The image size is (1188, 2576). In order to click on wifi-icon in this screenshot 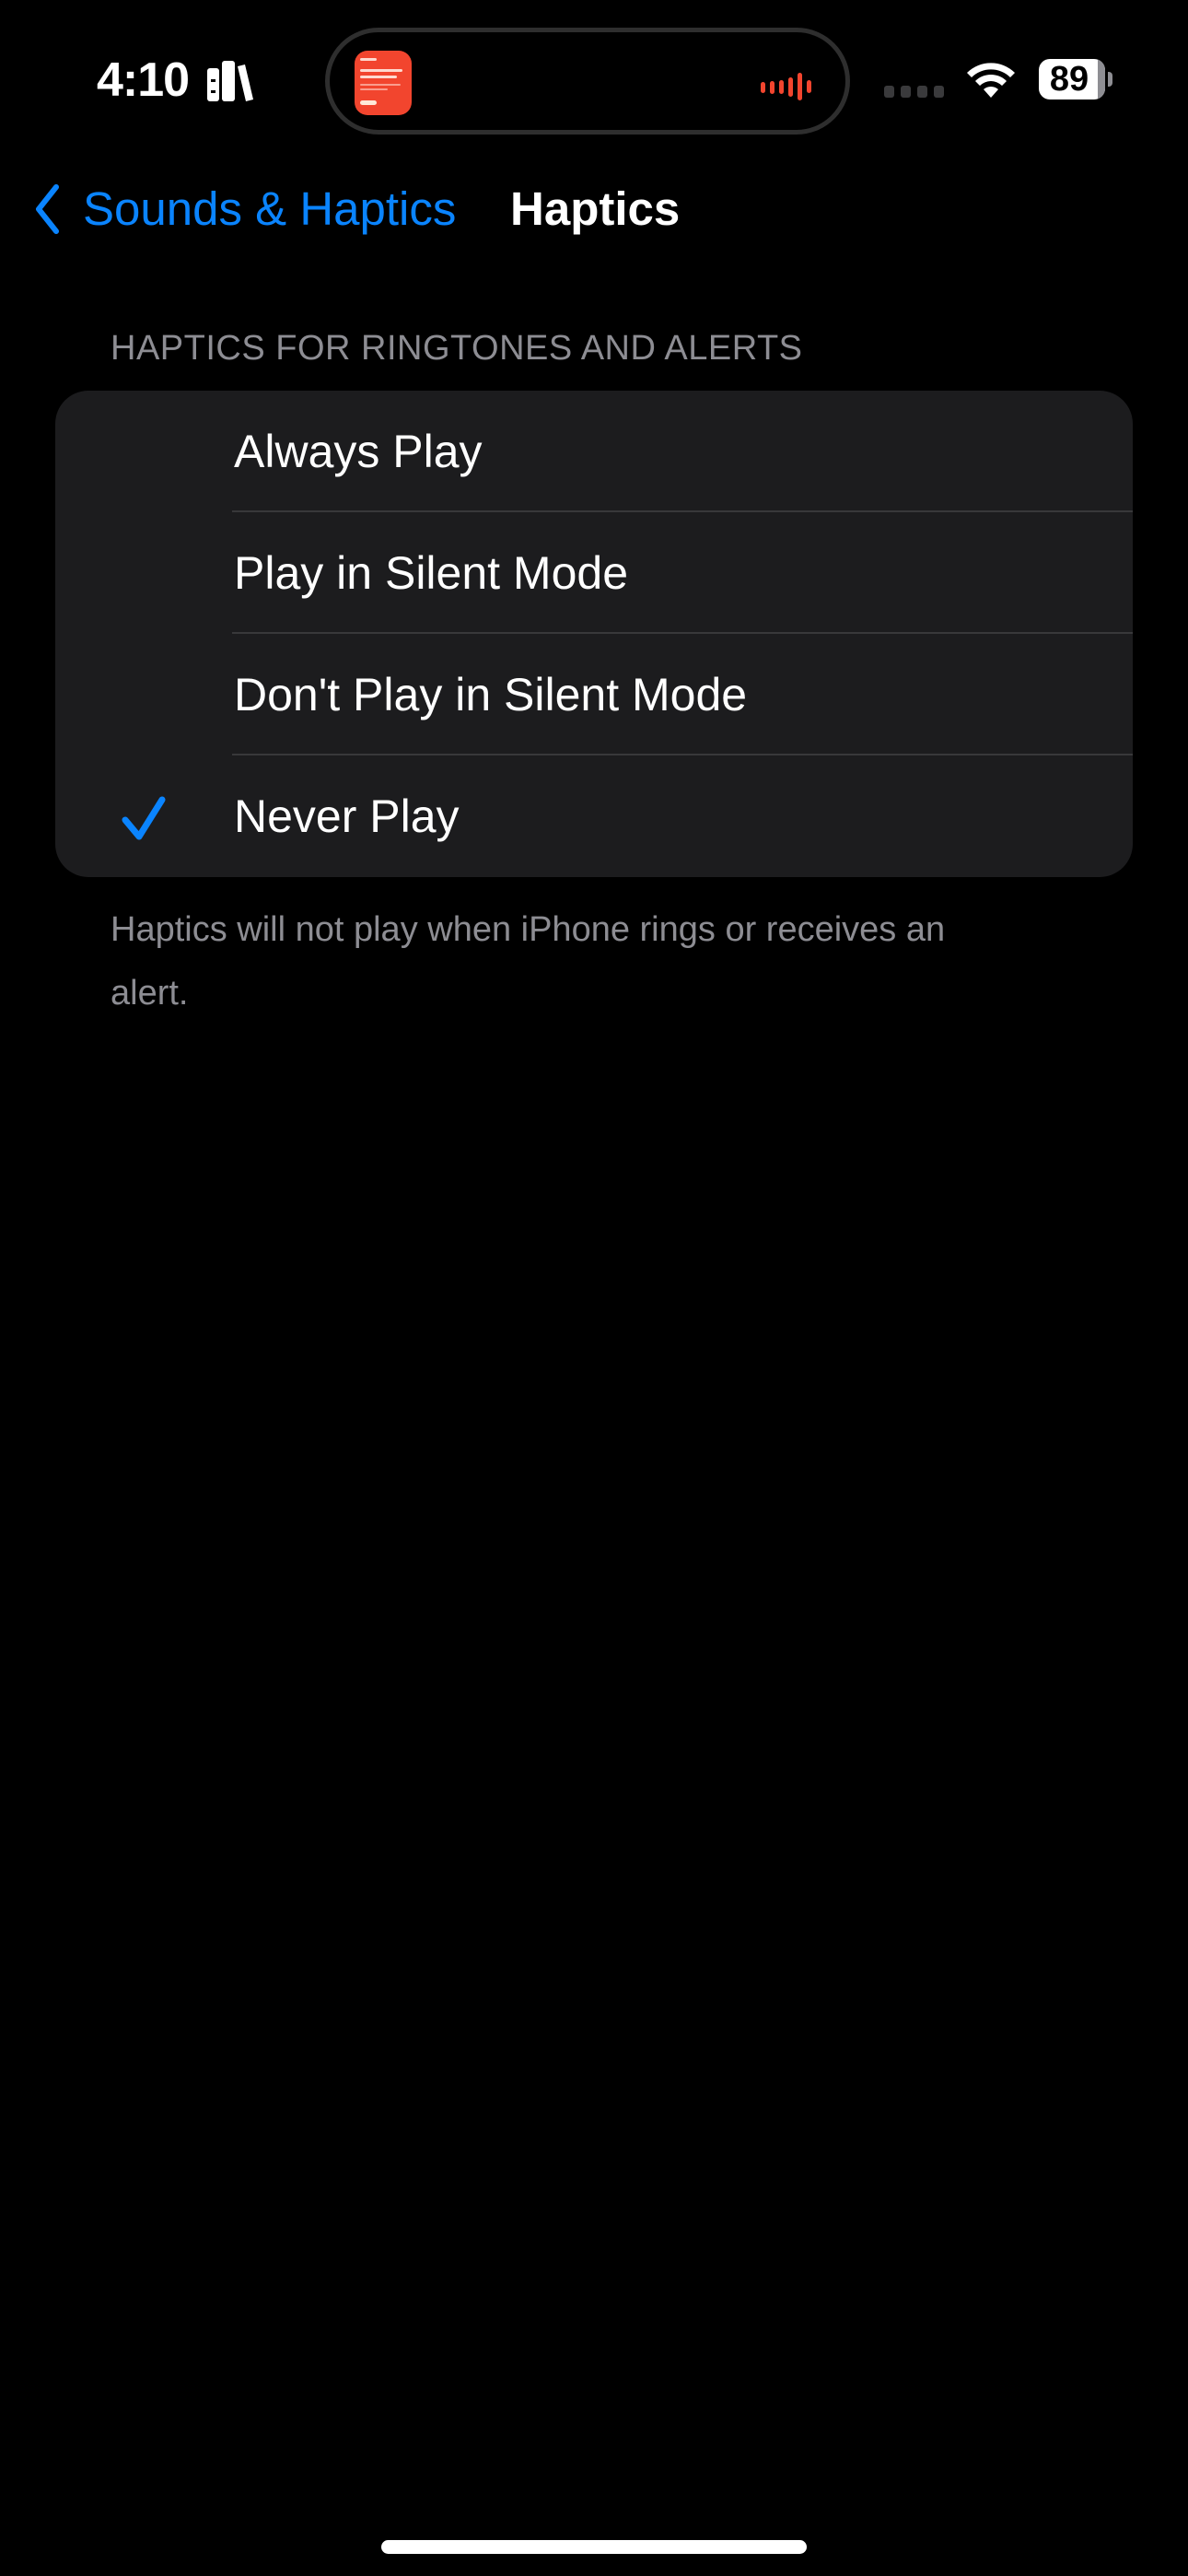, I will do `click(991, 80)`.